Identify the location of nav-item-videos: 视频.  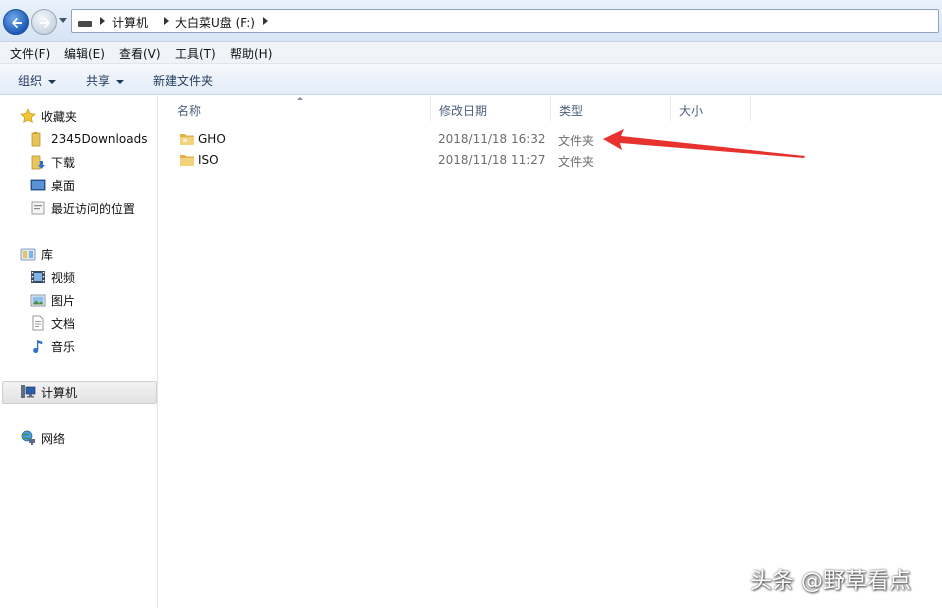
(52, 277).